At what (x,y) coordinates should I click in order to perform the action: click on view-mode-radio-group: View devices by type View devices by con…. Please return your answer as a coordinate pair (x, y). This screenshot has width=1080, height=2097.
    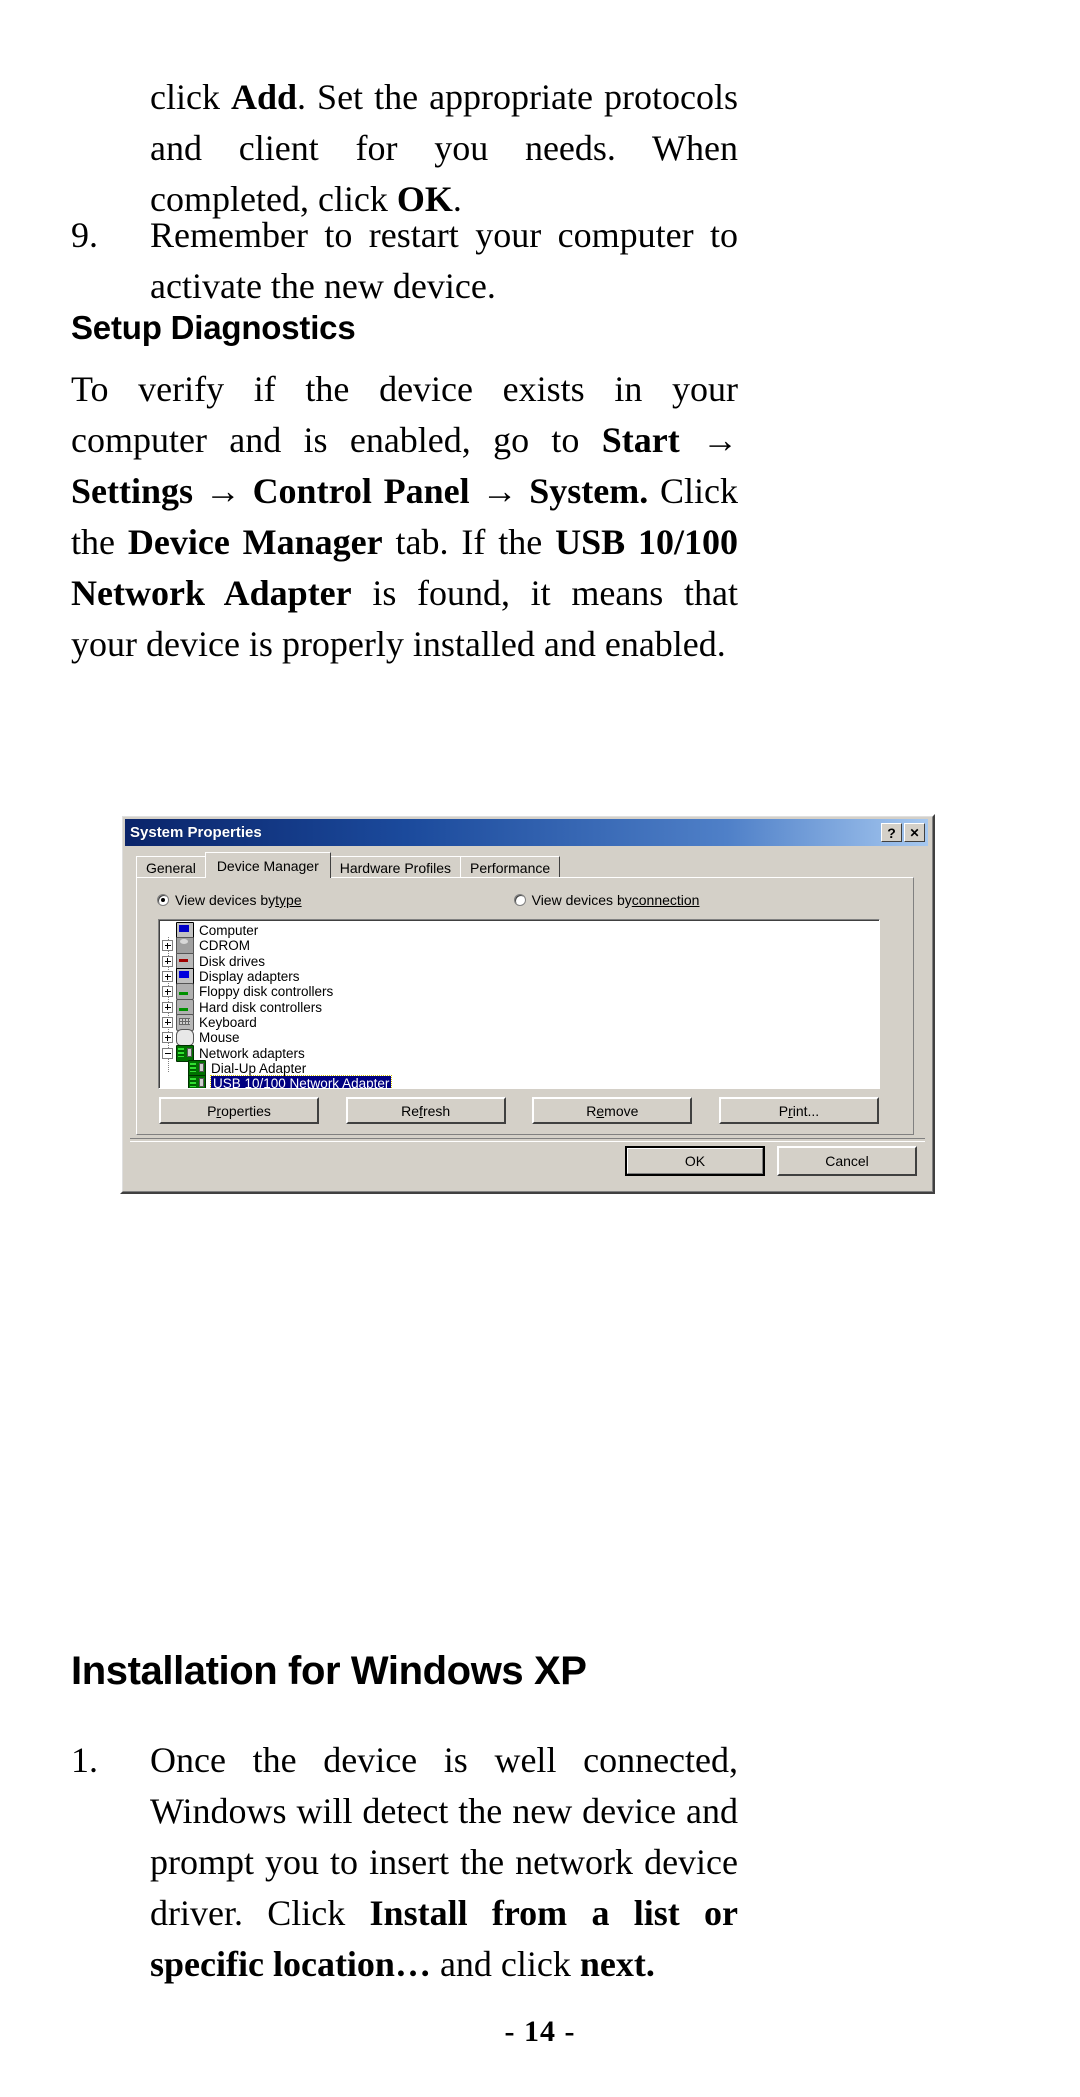
    Looking at the image, I should click on (527, 900).